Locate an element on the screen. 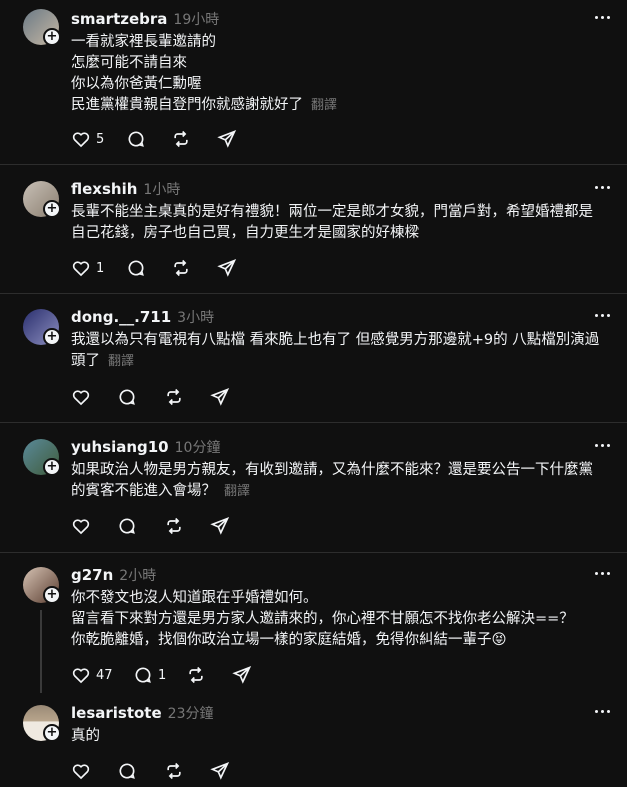 Image resolution: width=627 pixels, height=787 pixels. thread-line is located at coordinates (41, 651).